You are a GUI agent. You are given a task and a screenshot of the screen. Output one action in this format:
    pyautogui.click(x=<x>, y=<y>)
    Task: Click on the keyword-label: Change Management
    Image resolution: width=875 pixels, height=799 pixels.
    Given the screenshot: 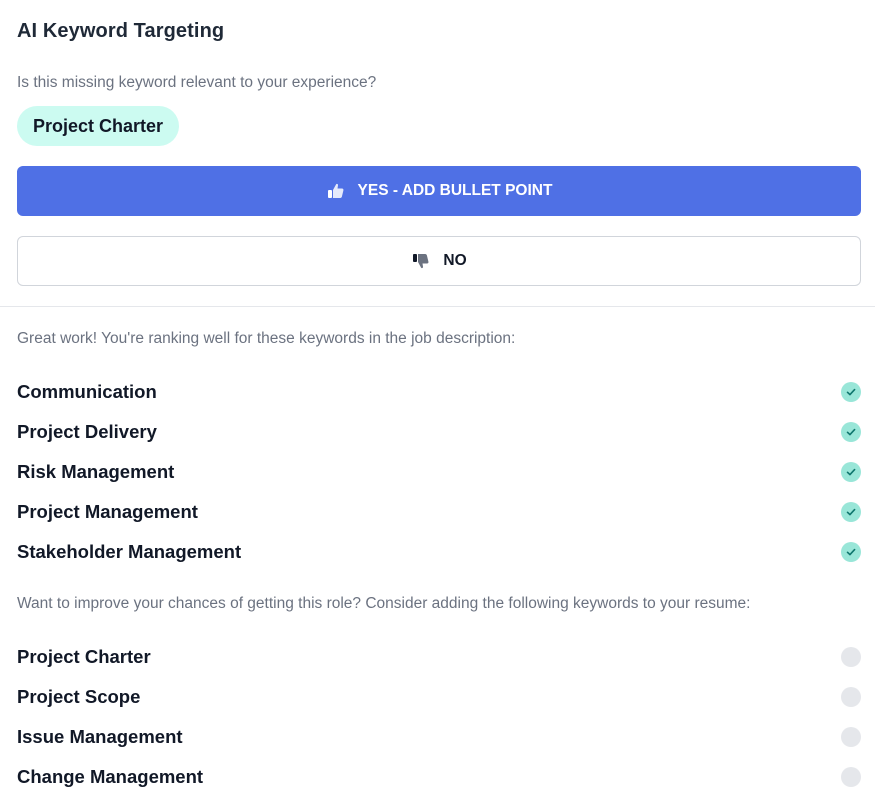 What is the action you would take?
    pyautogui.click(x=110, y=776)
    